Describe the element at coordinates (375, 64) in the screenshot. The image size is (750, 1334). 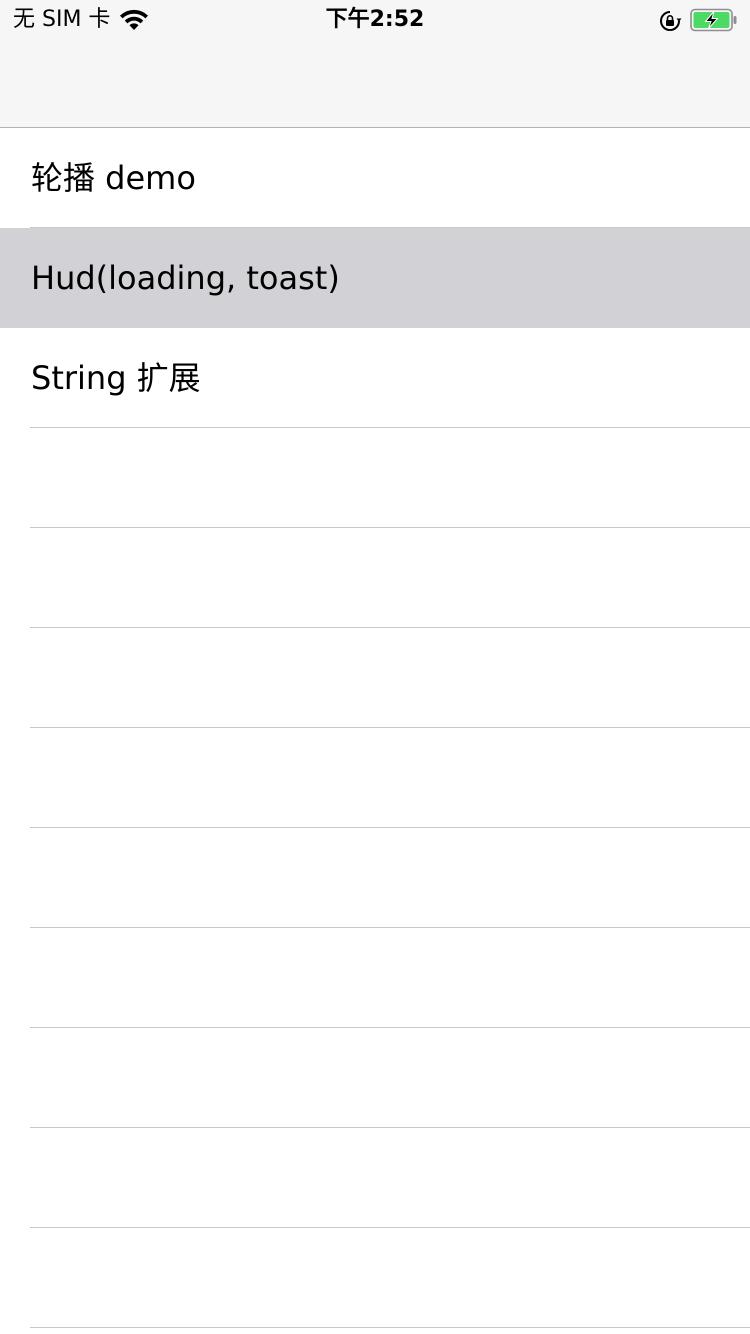
I see `navigation-bar: 无 SIM 卡 下午2:52` at that location.